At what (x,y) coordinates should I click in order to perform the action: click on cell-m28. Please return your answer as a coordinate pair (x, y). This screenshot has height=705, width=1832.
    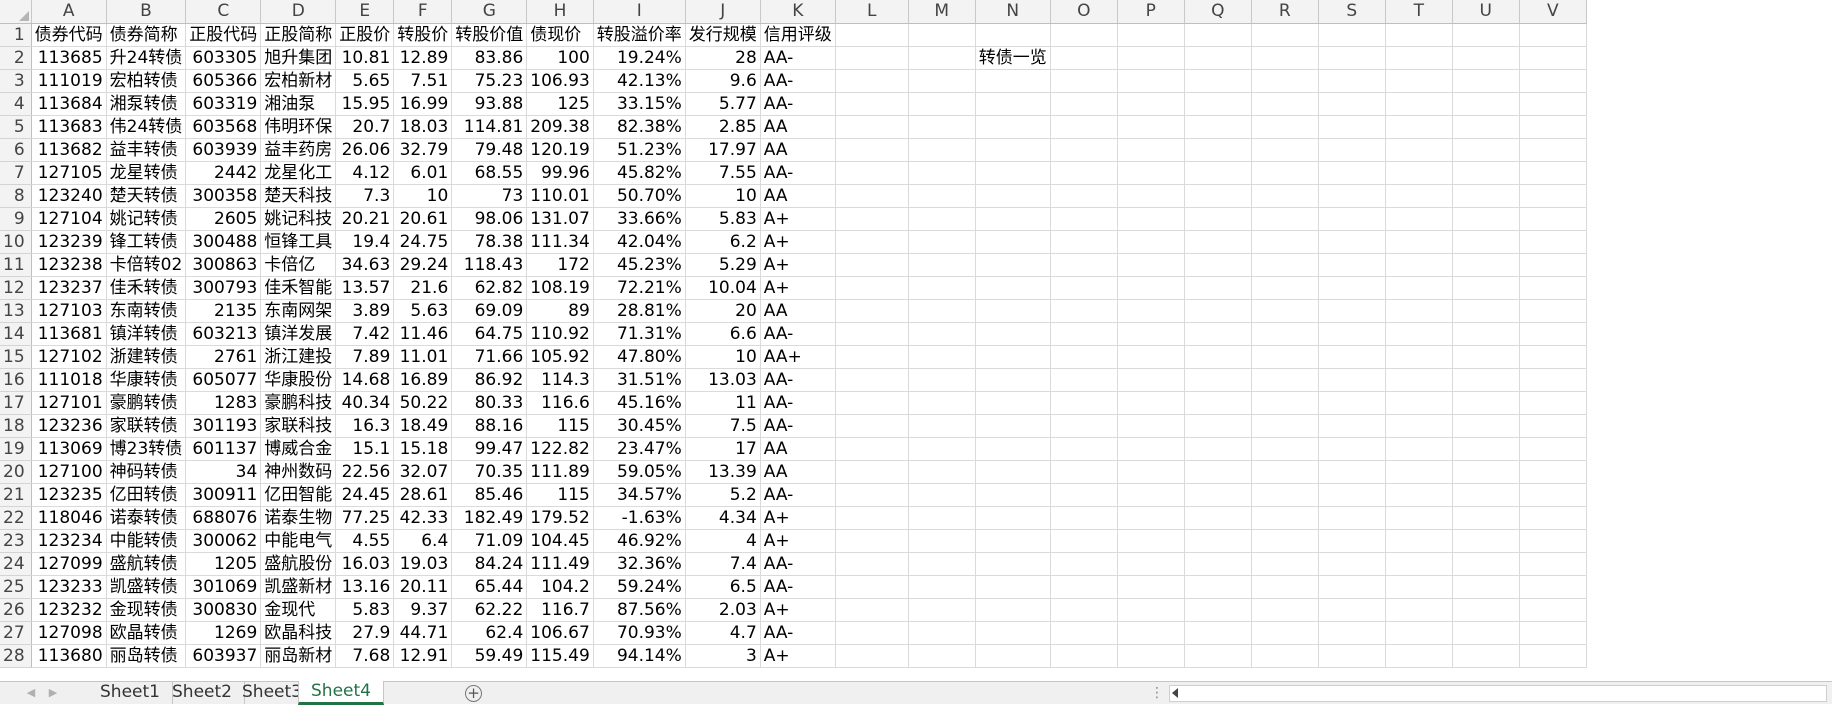
    Looking at the image, I should click on (942, 656).